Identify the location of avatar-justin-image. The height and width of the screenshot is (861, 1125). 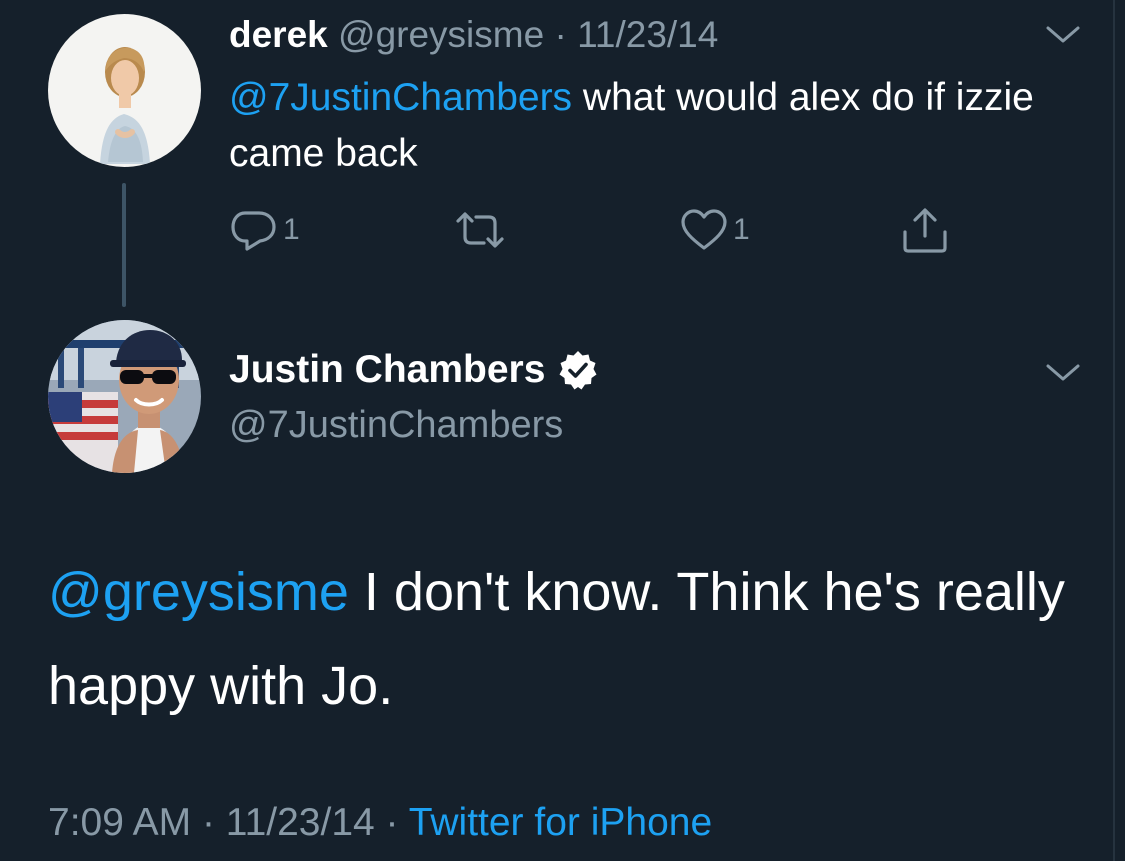
(124, 396).